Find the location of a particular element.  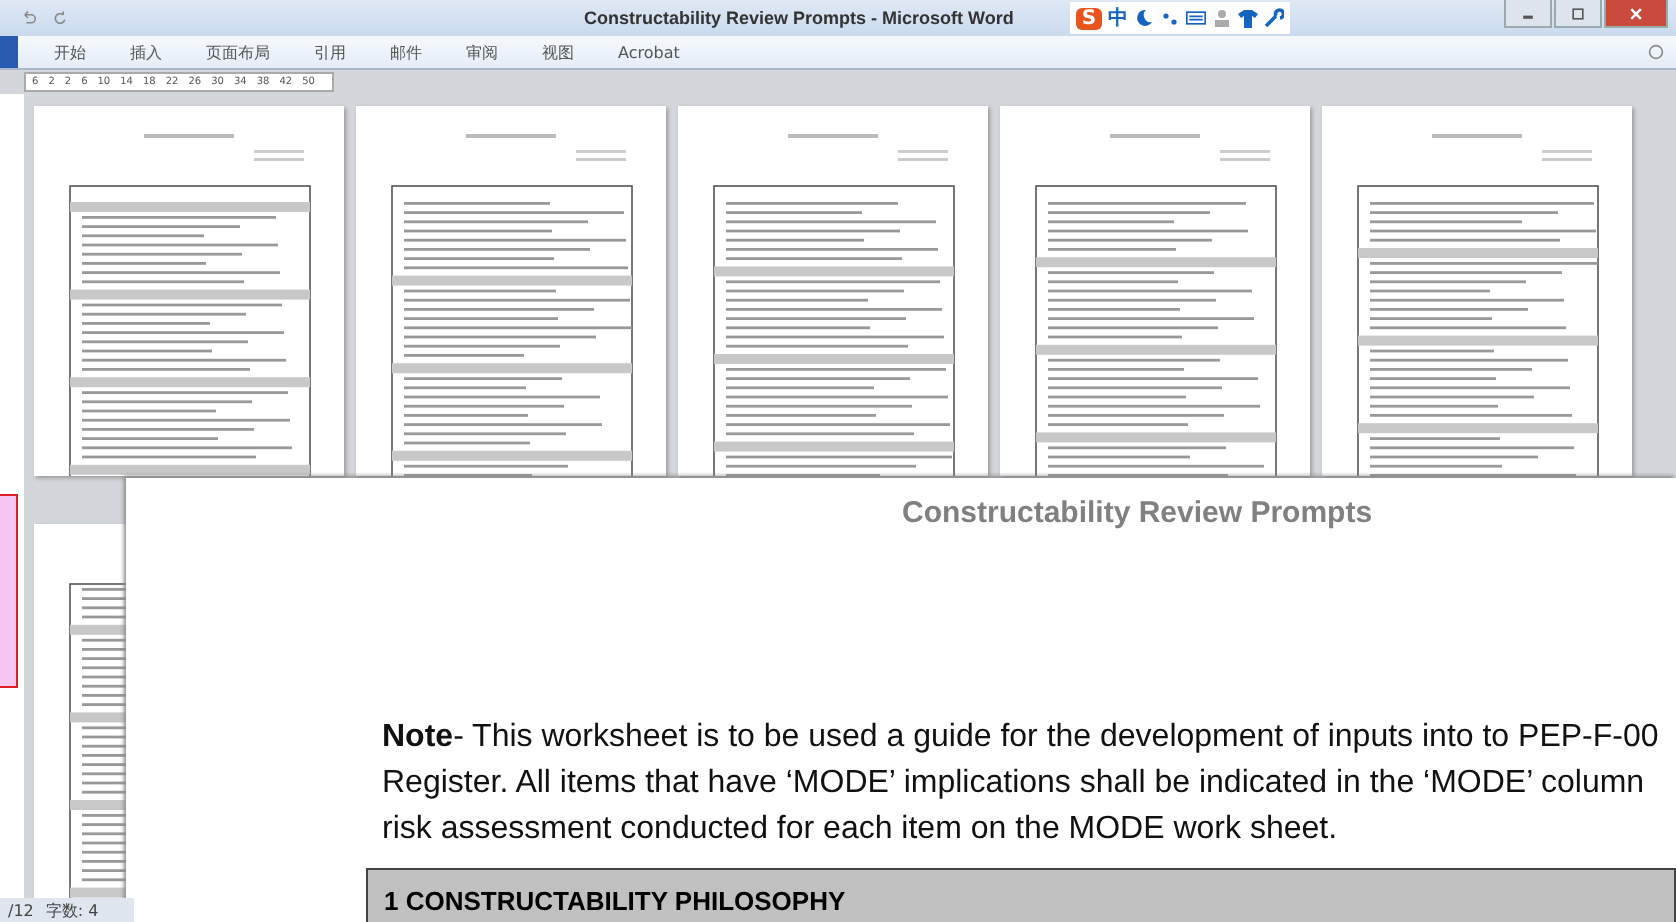

ribbon-tab: 插入 is located at coordinates (146, 52).